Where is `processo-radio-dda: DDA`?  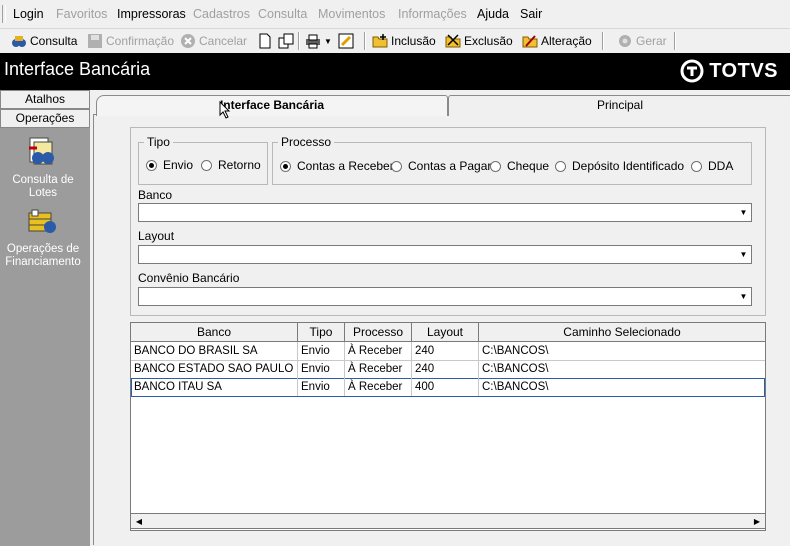
processo-radio-dda: DDA is located at coordinates (712, 166).